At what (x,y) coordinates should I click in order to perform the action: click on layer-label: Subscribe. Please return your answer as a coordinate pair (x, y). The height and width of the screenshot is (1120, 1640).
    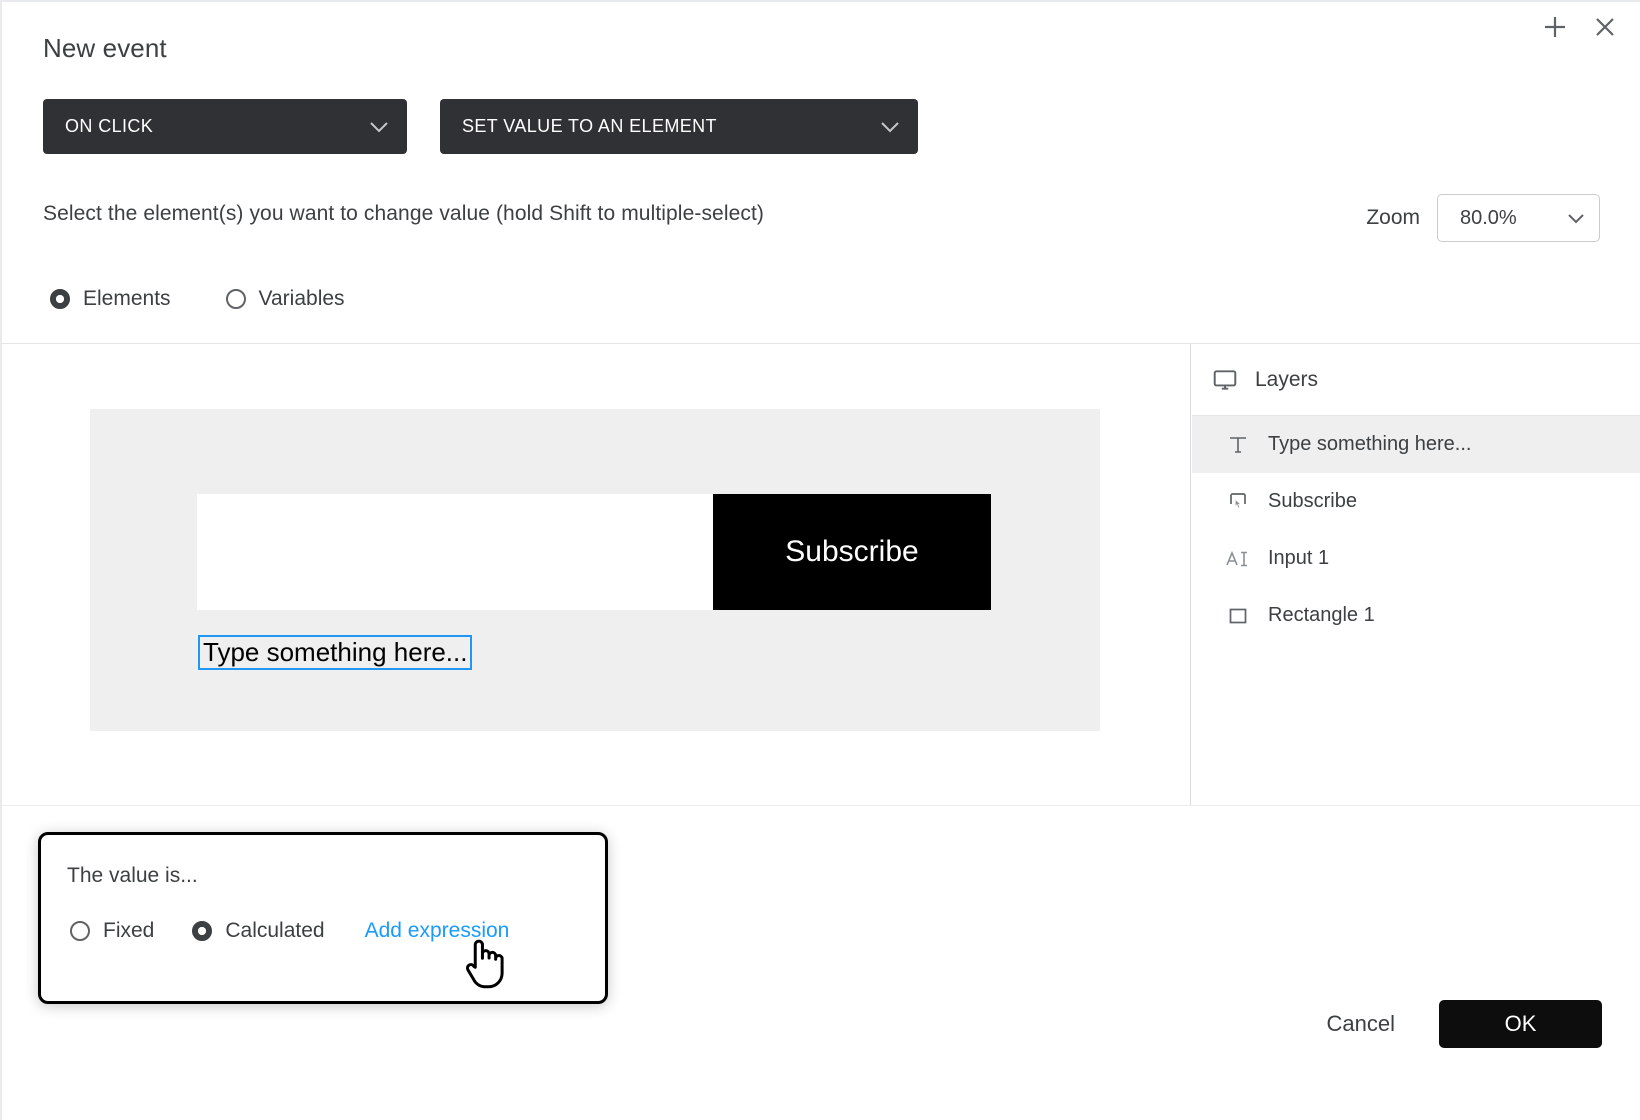
    Looking at the image, I should click on (1312, 501).